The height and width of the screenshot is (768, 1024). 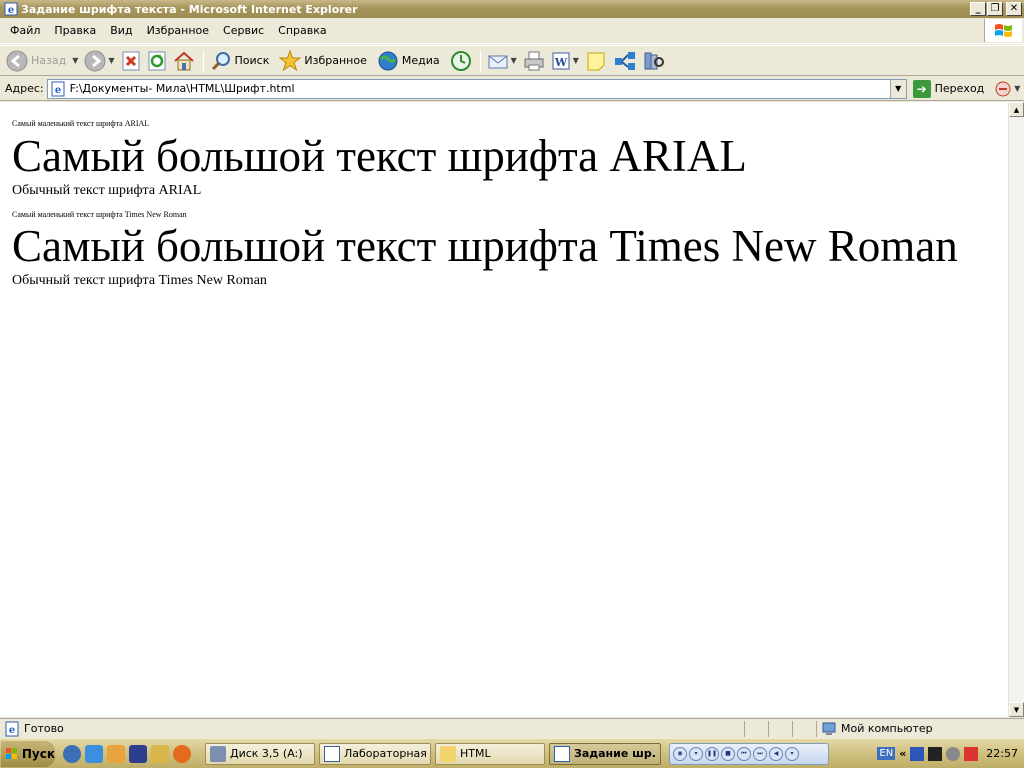 What do you see at coordinates (160, 753) in the screenshot?
I see `pen-icon` at bounding box center [160, 753].